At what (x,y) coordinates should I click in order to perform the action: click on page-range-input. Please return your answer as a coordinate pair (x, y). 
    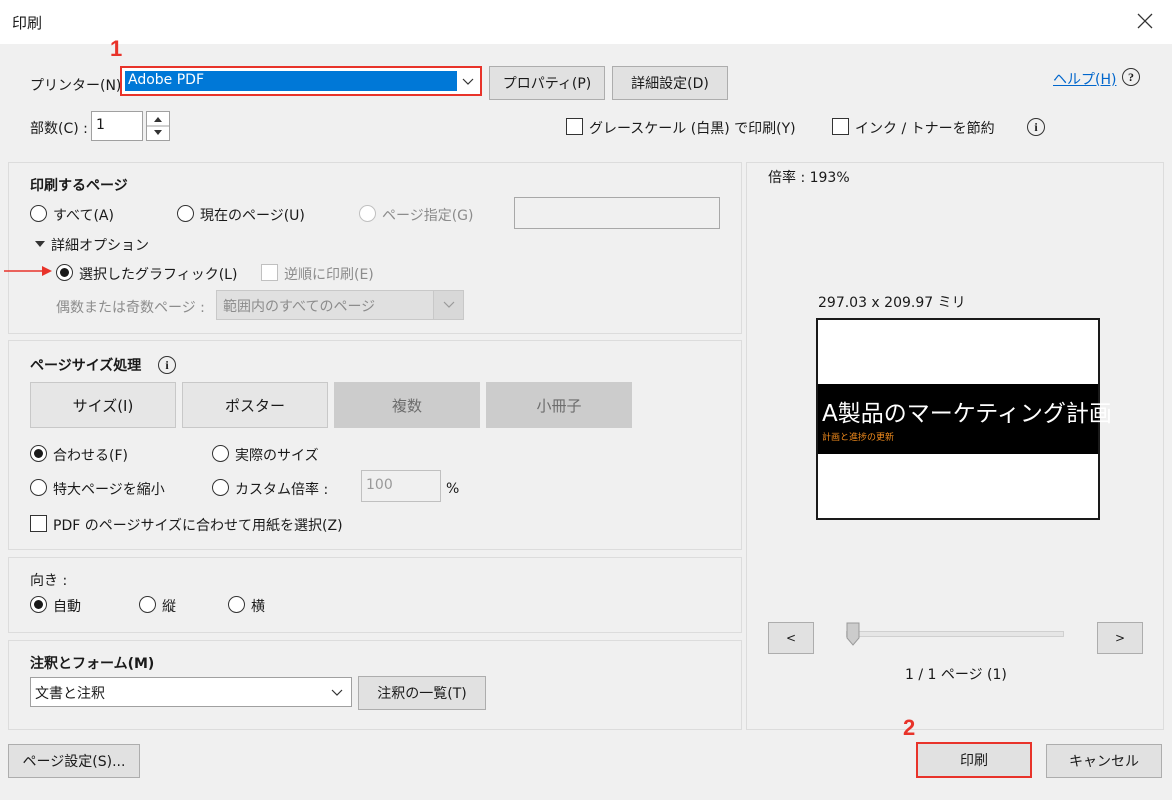
    Looking at the image, I should click on (617, 213).